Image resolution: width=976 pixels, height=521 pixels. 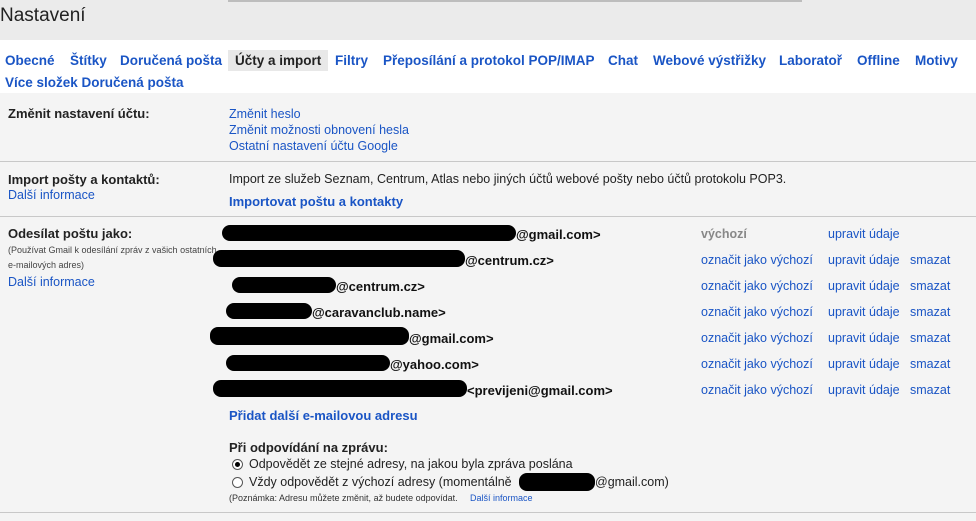 What do you see at coordinates (623, 60) in the screenshot?
I see `tab-chat: Chat` at bounding box center [623, 60].